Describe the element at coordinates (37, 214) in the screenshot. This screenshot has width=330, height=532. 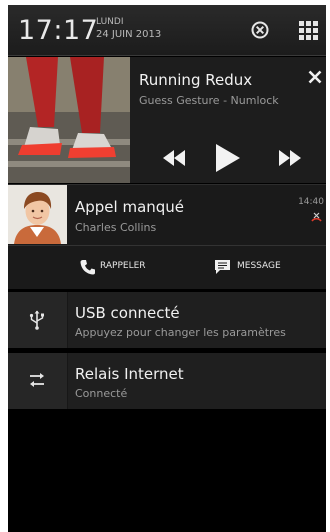
I see `avatar` at that location.